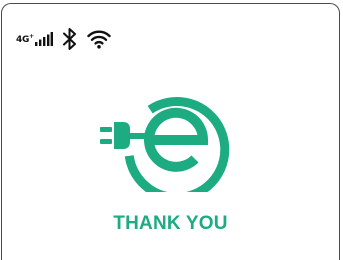 The width and height of the screenshot is (343, 260). I want to click on thank-you-message: THANK YOU, so click(170, 223).